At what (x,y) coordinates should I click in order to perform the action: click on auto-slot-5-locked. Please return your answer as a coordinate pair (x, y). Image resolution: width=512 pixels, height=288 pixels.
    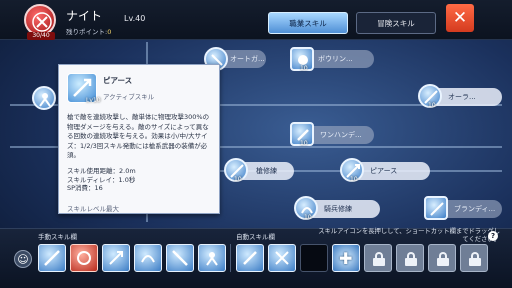
    Looking at the image, I should click on (378, 258).